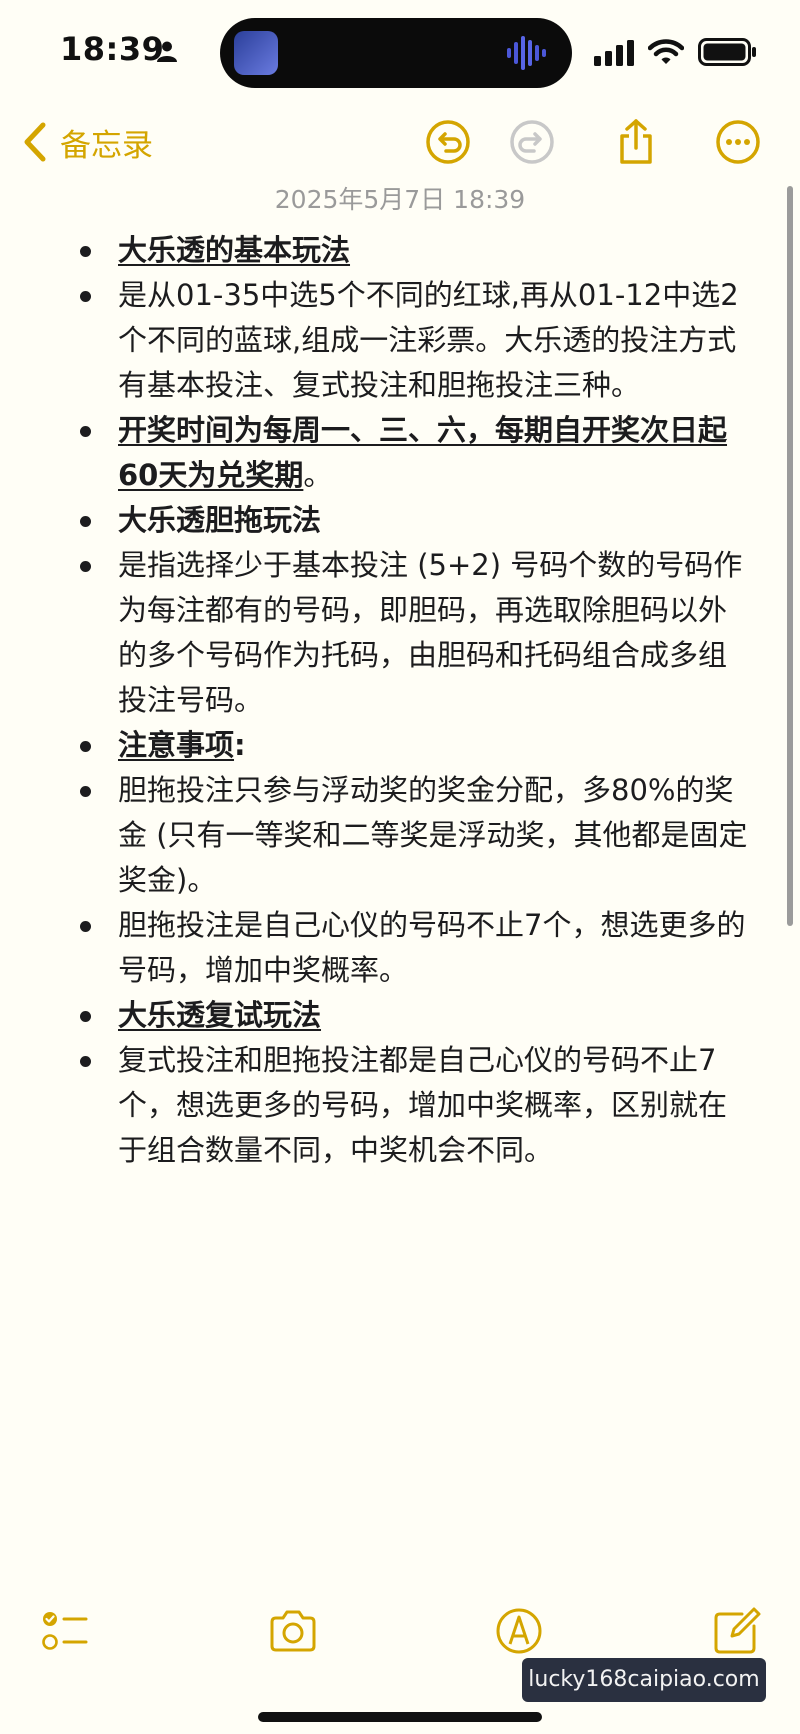 Image resolution: width=800 pixels, height=1734 pixels. I want to click on list-item: 大乐透复试玩法, so click(412, 1015).